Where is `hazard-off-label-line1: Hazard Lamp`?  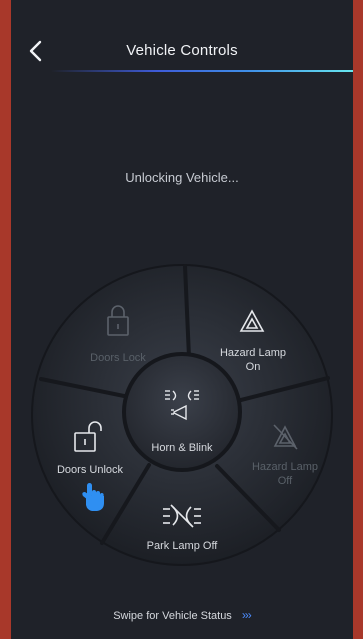
hazard-off-label-line1: Hazard Lamp is located at coordinates (285, 467).